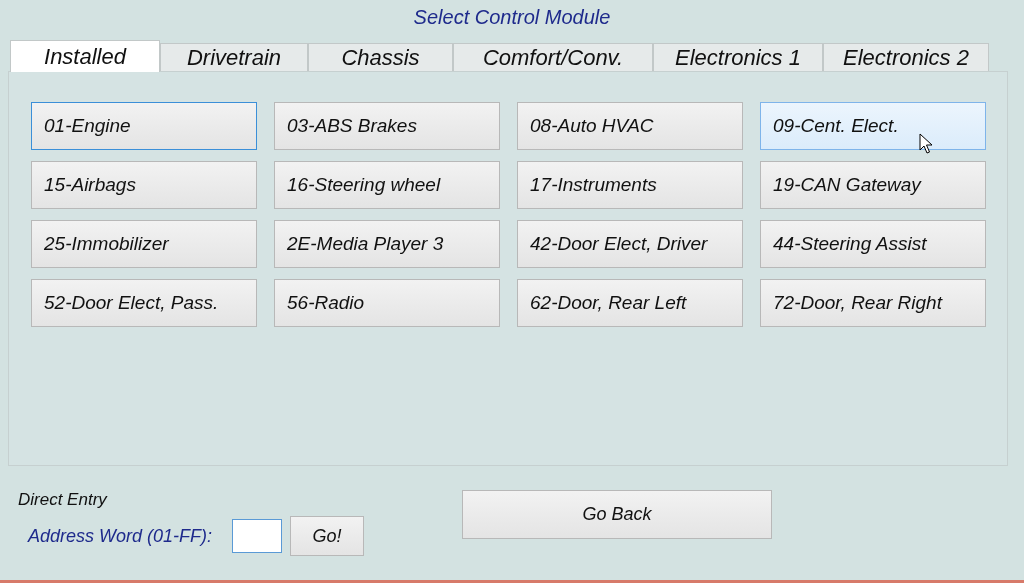  Describe the element at coordinates (144, 185) in the screenshot. I see `module-button: 15-Airbags` at that location.